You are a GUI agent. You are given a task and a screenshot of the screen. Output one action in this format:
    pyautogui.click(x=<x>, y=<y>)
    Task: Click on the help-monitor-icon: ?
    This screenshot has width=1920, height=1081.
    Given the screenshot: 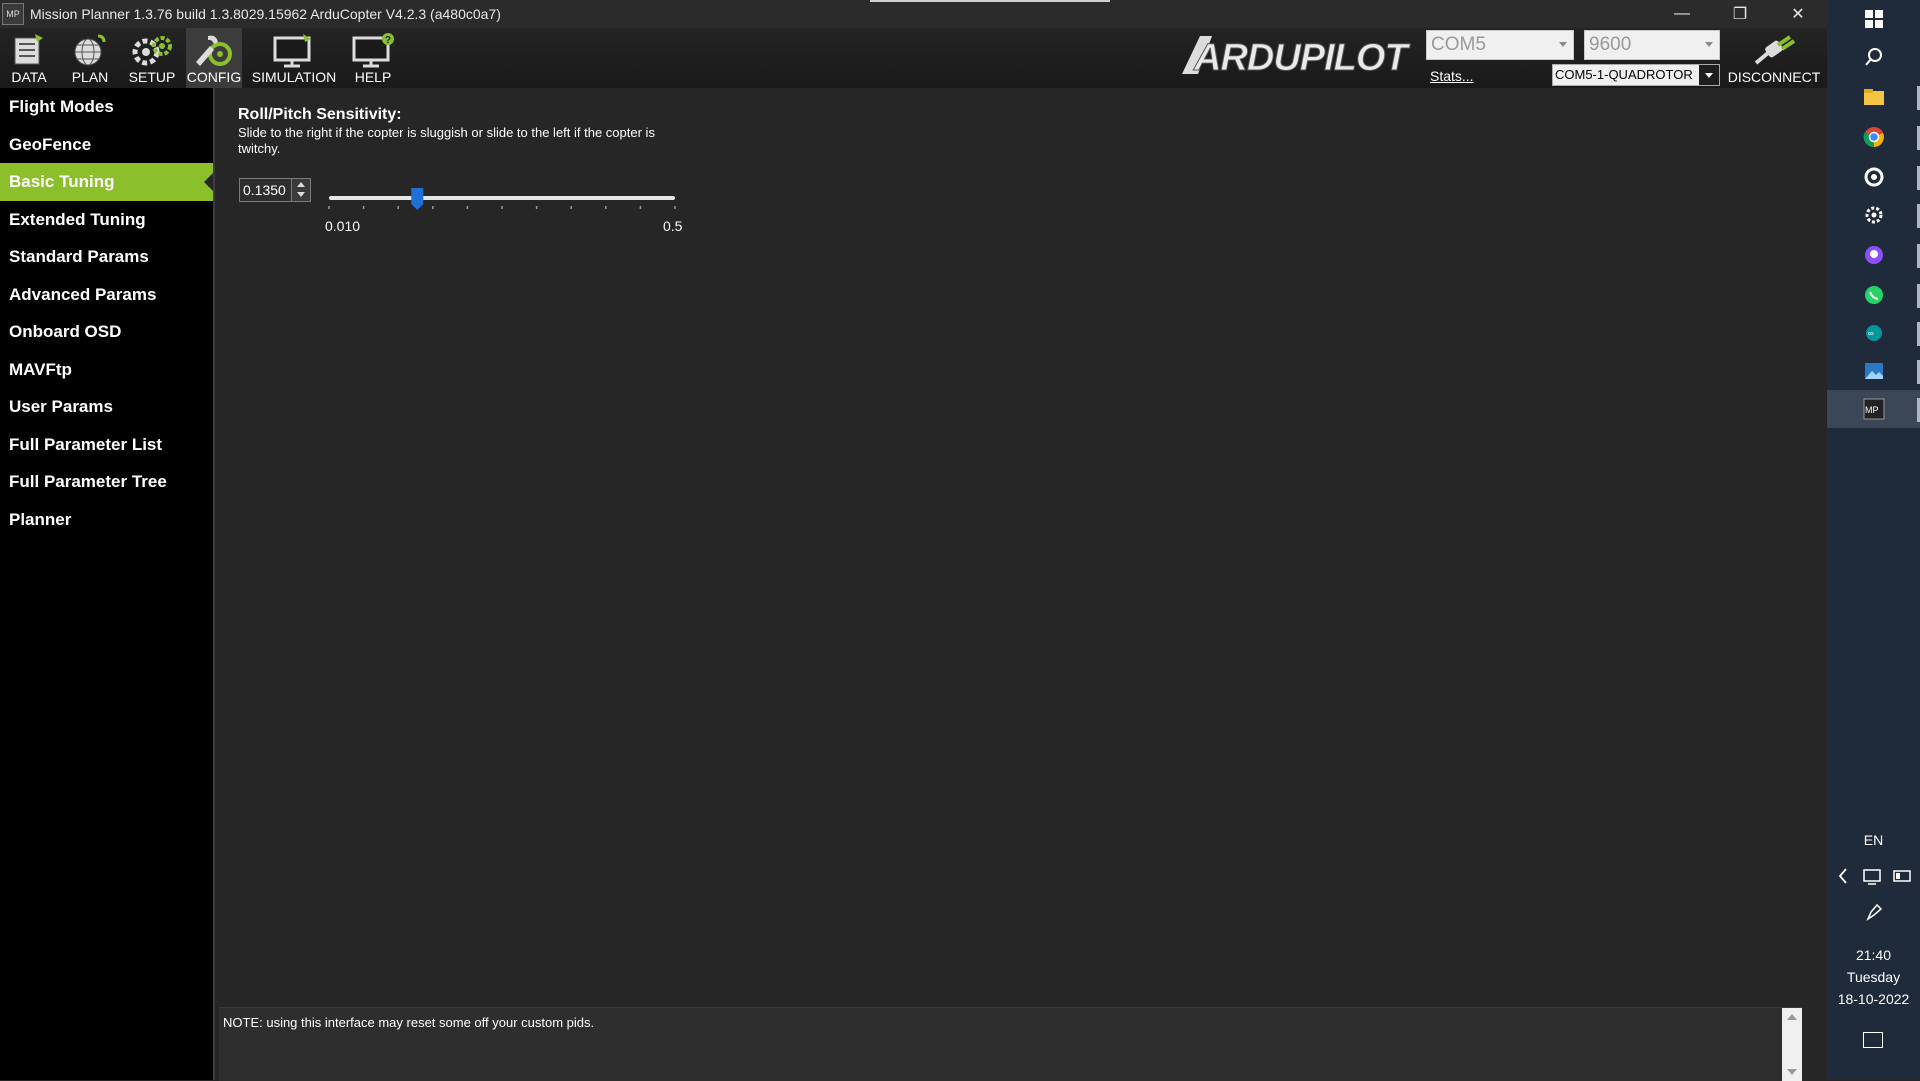 What is the action you would take?
    pyautogui.click(x=373, y=50)
    